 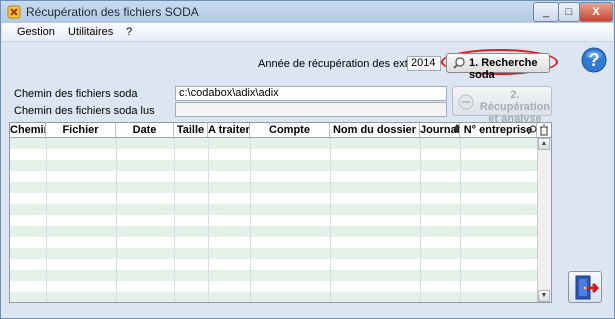 What do you see at coordinates (596, 12) in the screenshot?
I see `close-button: X` at bounding box center [596, 12].